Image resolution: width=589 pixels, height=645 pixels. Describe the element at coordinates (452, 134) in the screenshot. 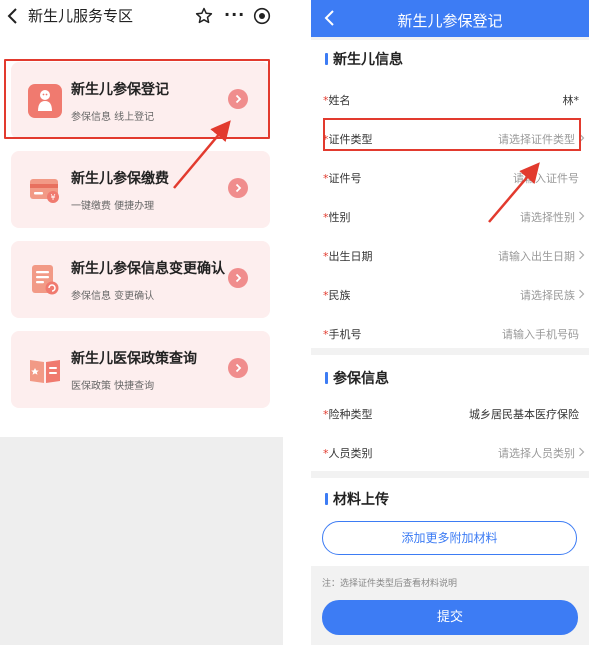

I see `highlight-box-id-type` at that location.